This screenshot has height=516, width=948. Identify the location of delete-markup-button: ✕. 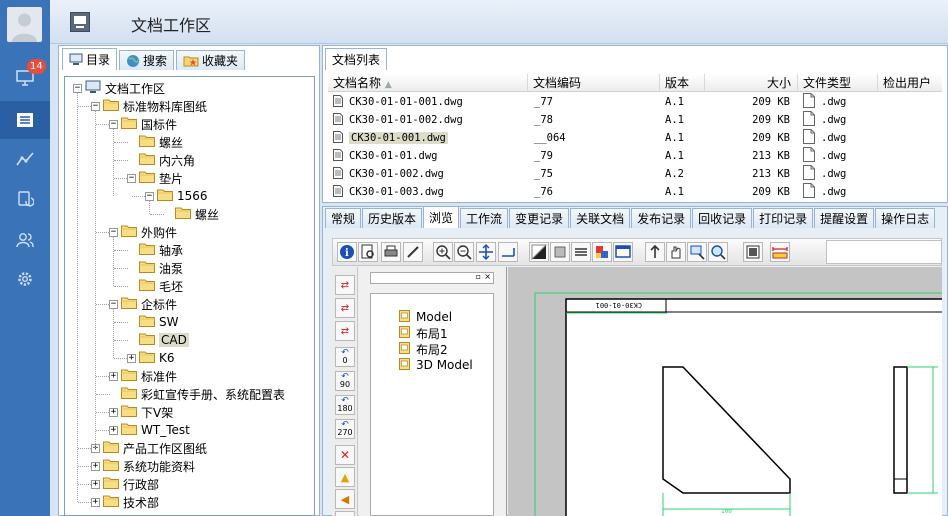
(345, 455).